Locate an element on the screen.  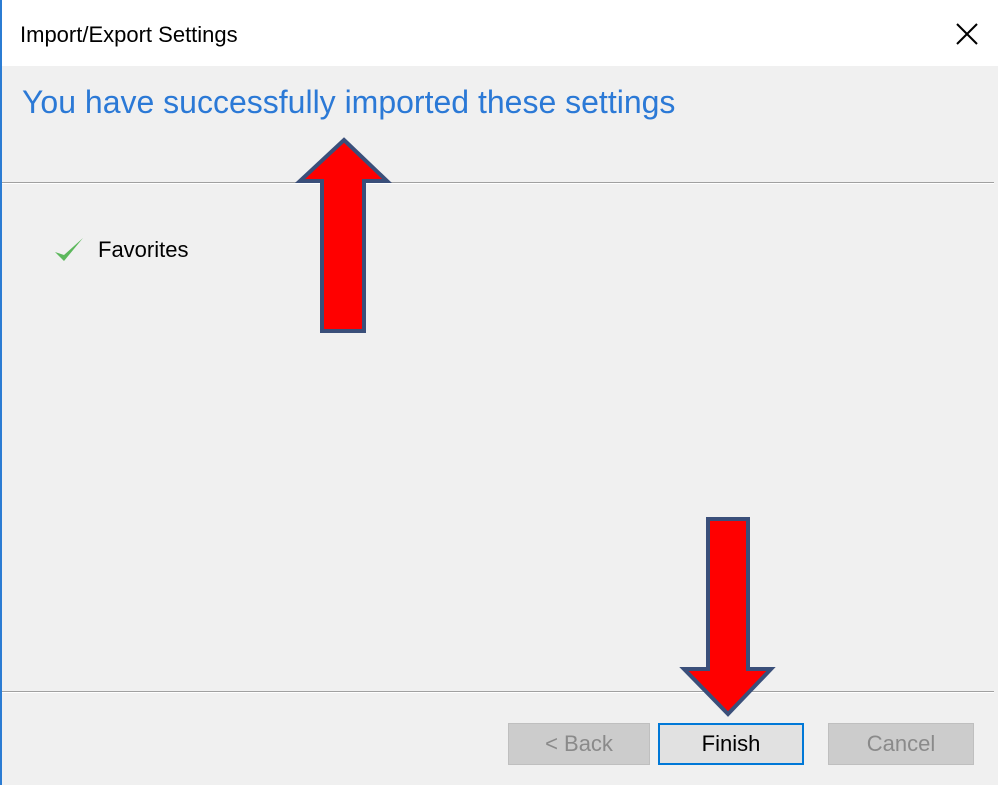
list-item: Favorites is located at coordinates (120, 250).